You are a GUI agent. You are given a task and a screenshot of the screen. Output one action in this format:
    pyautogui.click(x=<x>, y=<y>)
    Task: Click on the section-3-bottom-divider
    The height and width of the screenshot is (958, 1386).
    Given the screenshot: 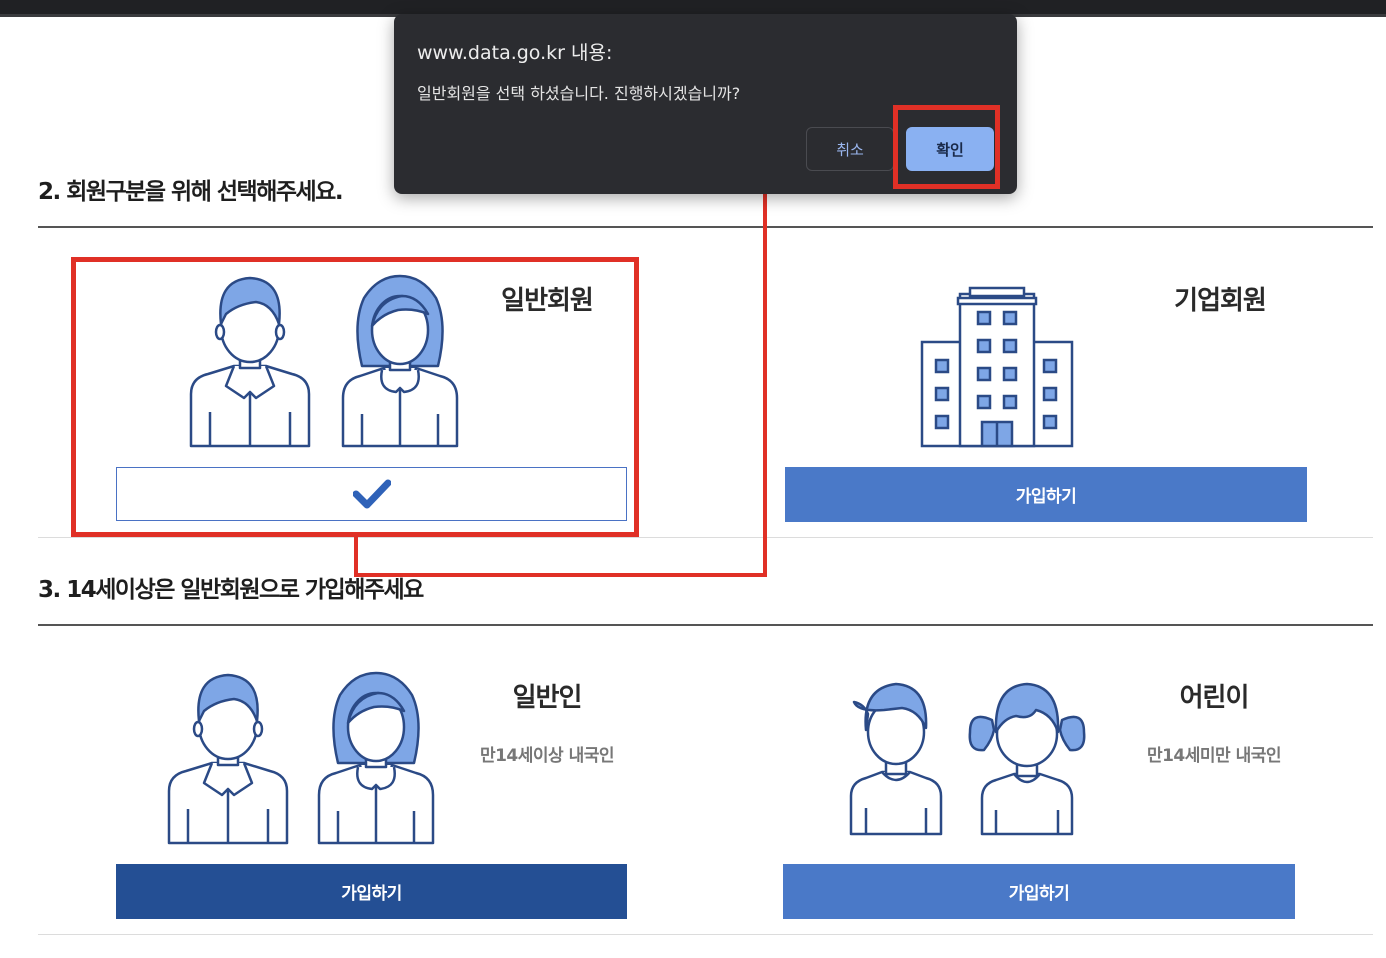 What is the action you would take?
    pyautogui.click(x=705, y=934)
    